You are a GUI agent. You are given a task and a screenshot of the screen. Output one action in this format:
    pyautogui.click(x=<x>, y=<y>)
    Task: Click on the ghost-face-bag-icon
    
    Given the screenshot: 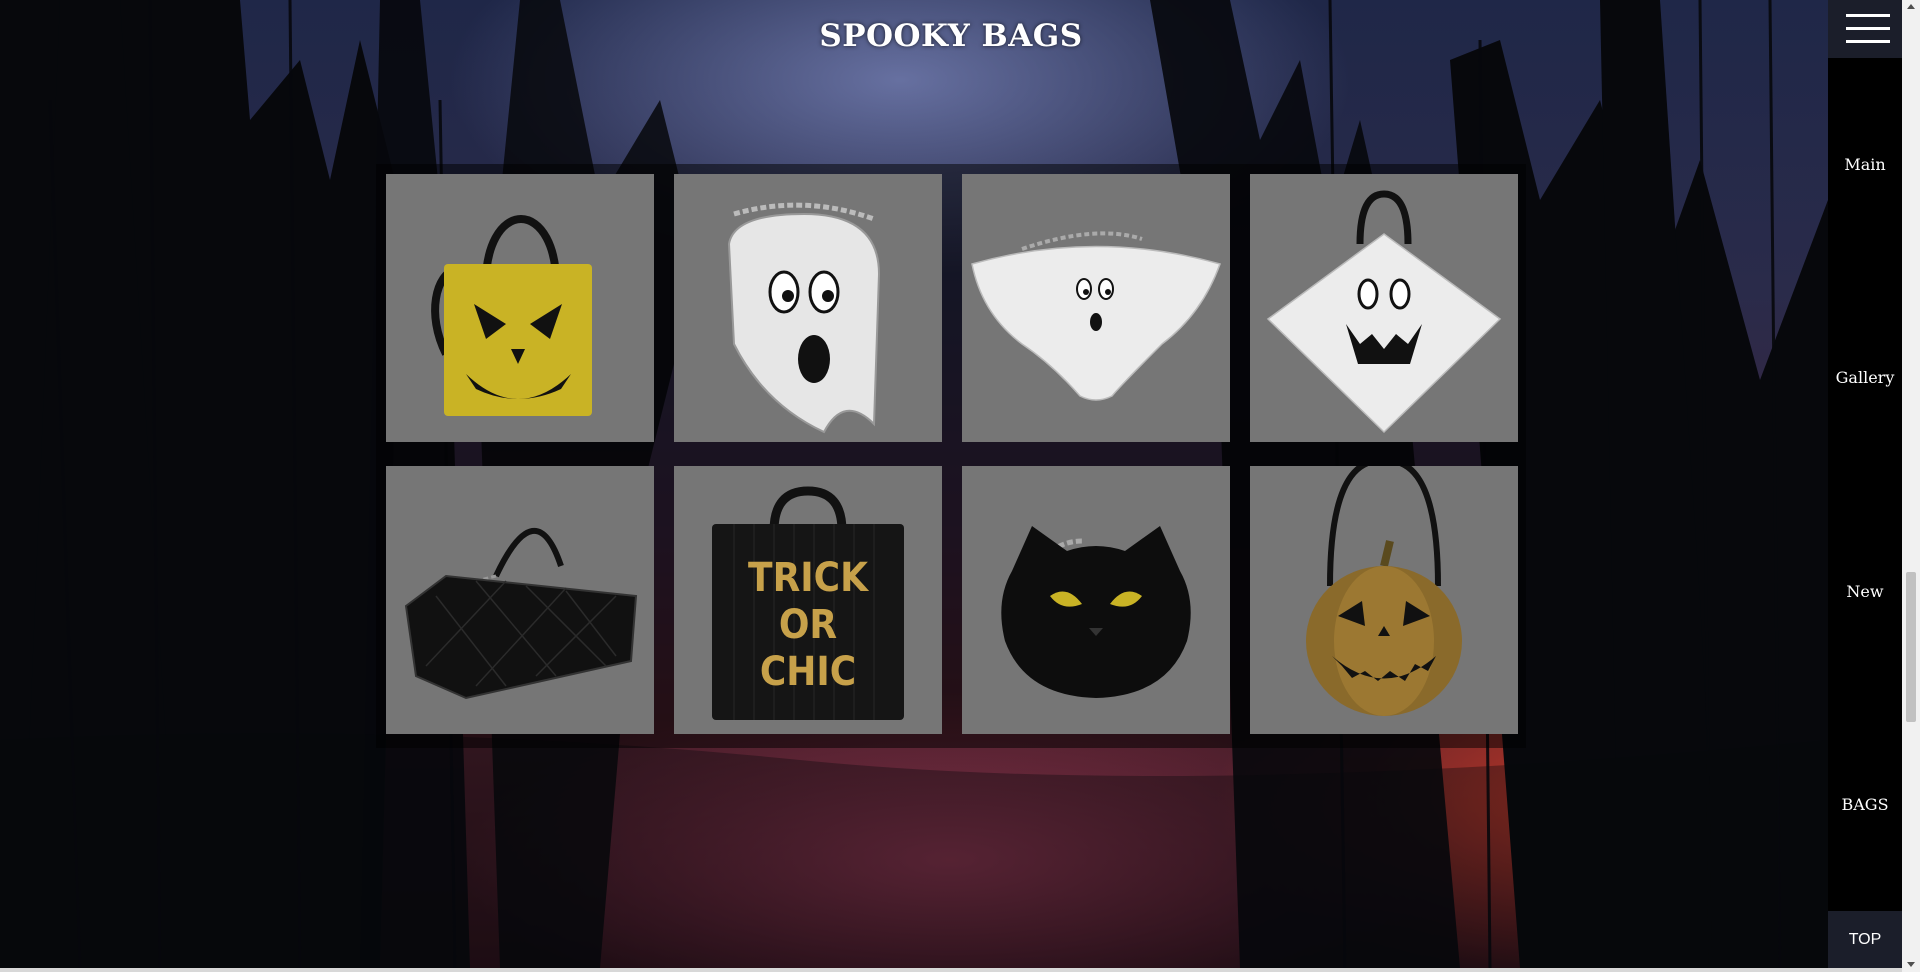 What is the action you would take?
    pyautogui.click(x=804, y=318)
    